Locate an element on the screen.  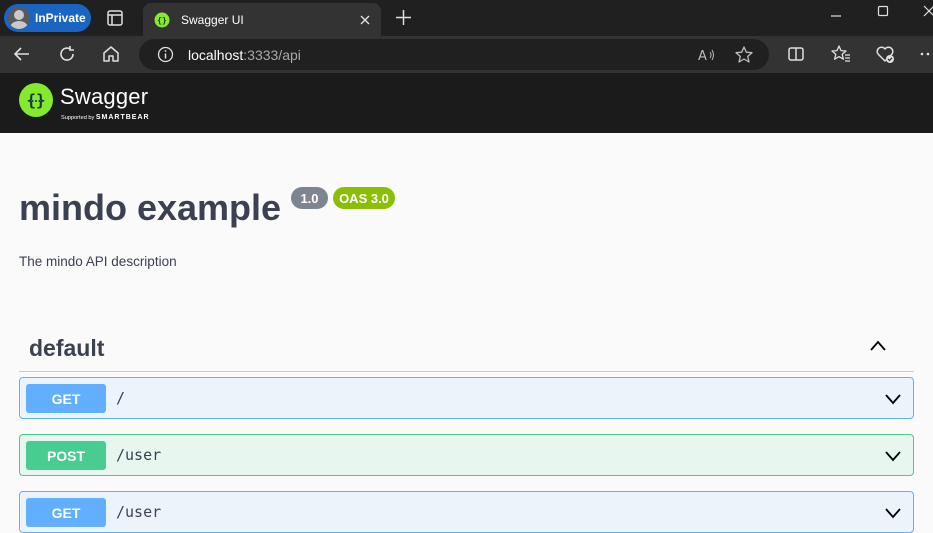
operation-get-user: GET /user is located at coordinates (466, 512).